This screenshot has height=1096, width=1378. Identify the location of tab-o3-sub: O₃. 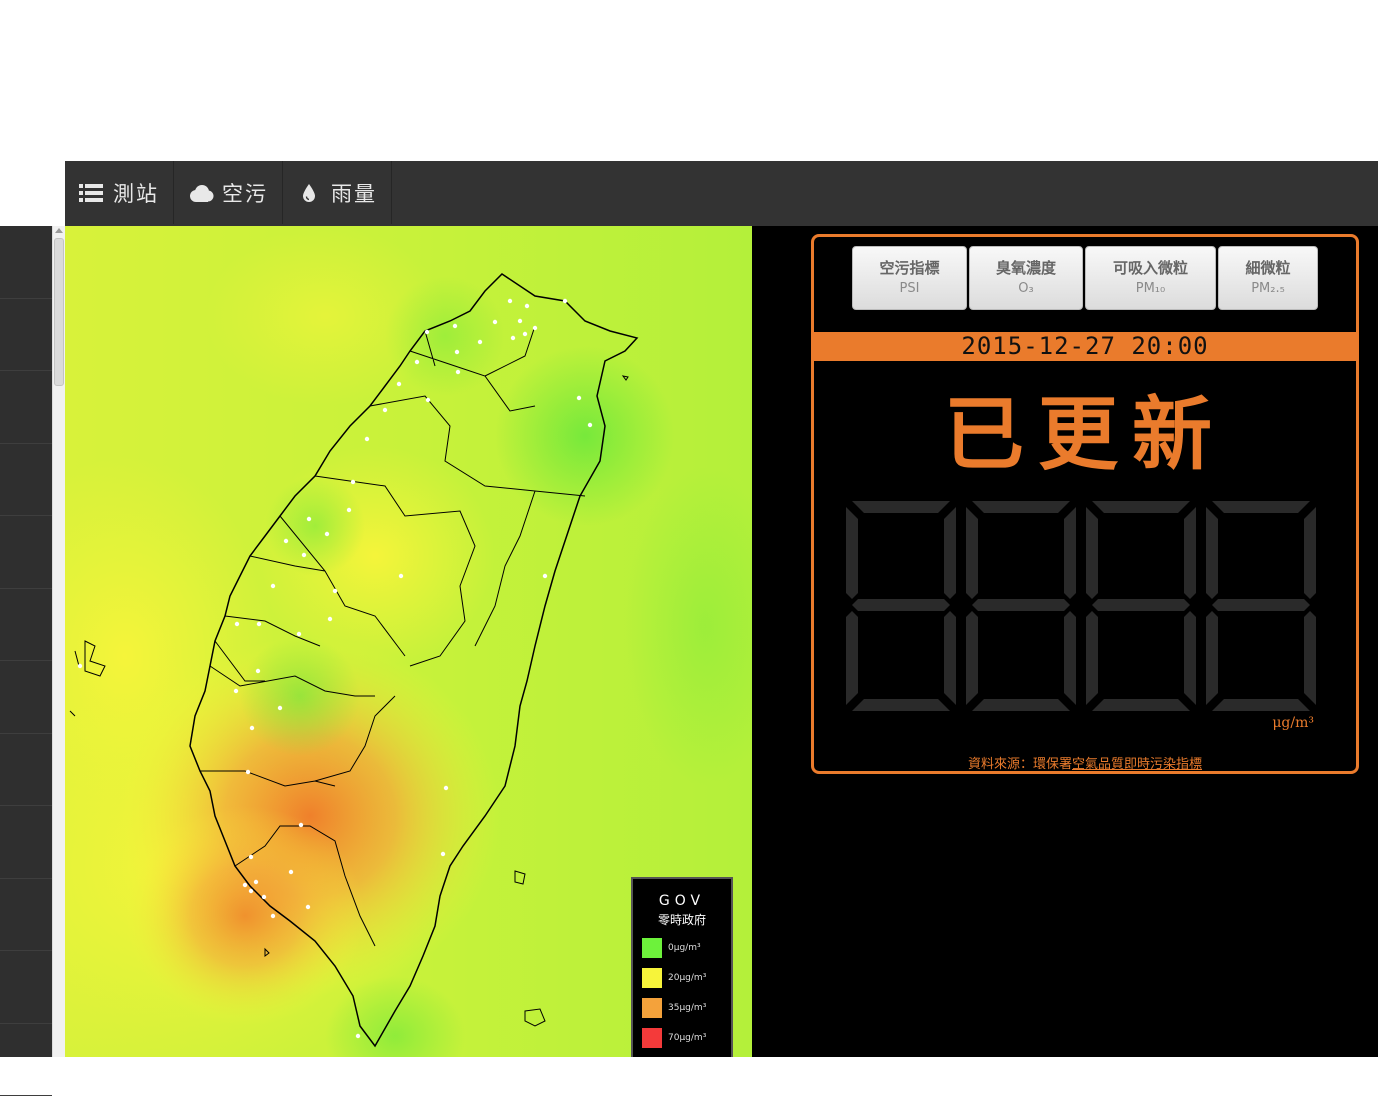
(1026, 288).